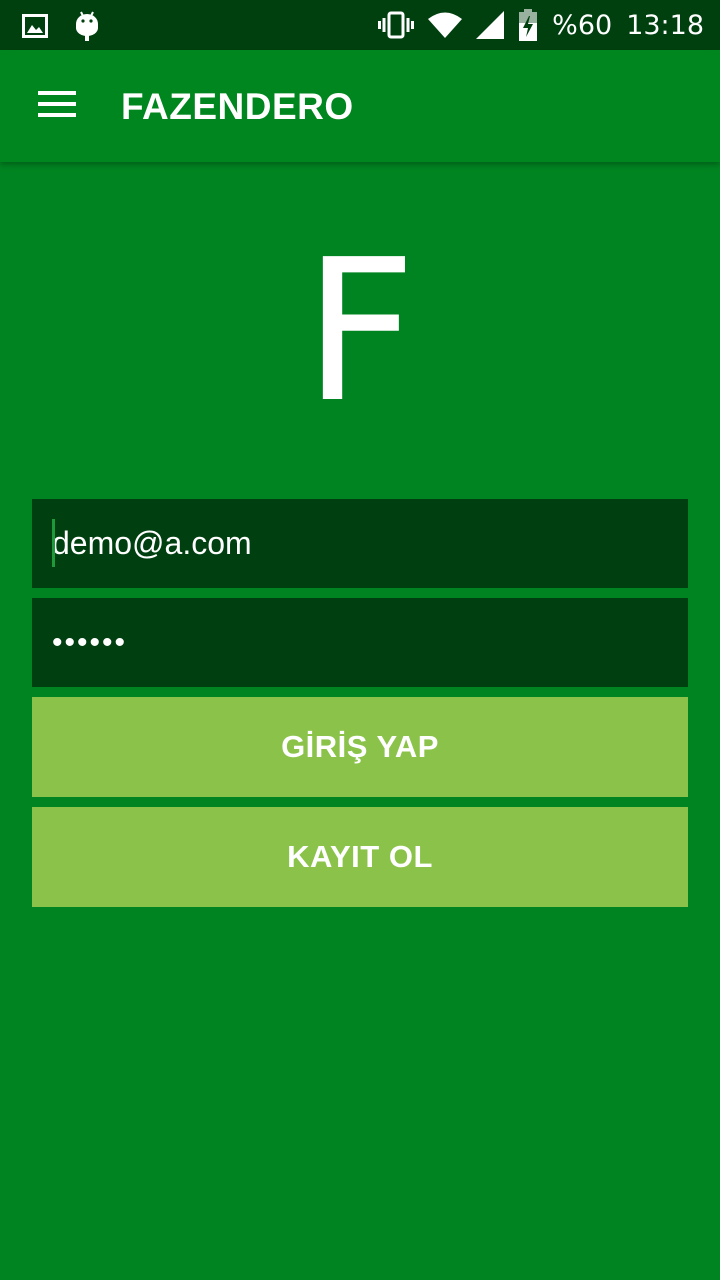 The width and height of the screenshot is (720, 1280). What do you see at coordinates (35, 26) in the screenshot?
I see `image-icon` at bounding box center [35, 26].